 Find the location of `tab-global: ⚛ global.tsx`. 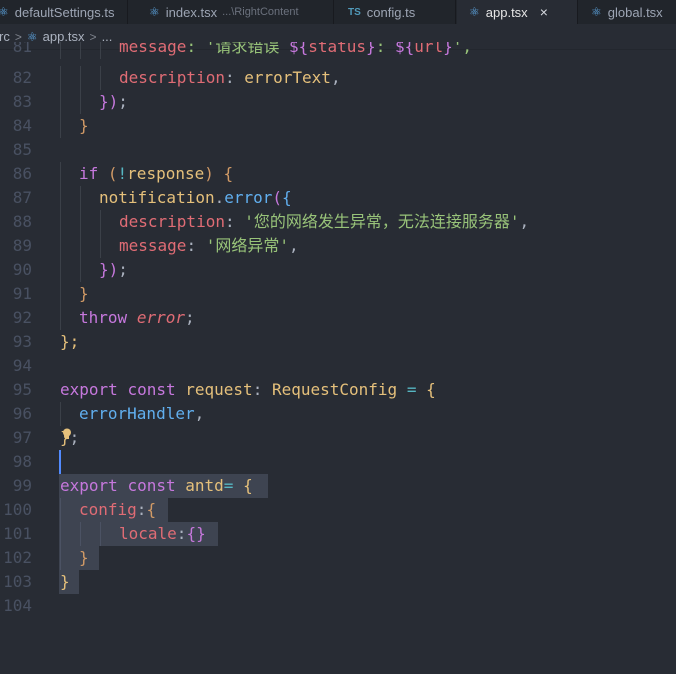

tab-global: ⚛ global.tsx is located at coordinates (627, 12).